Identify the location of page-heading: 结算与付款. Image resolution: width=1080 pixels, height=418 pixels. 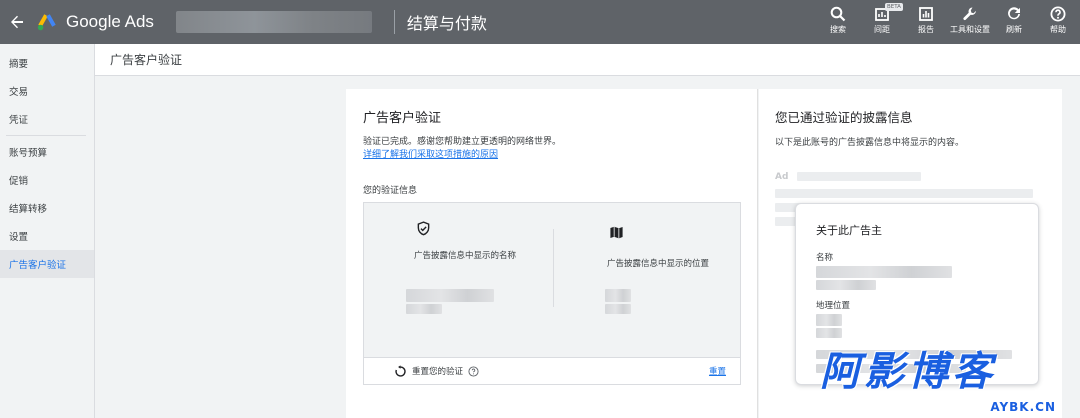
(446, 23).